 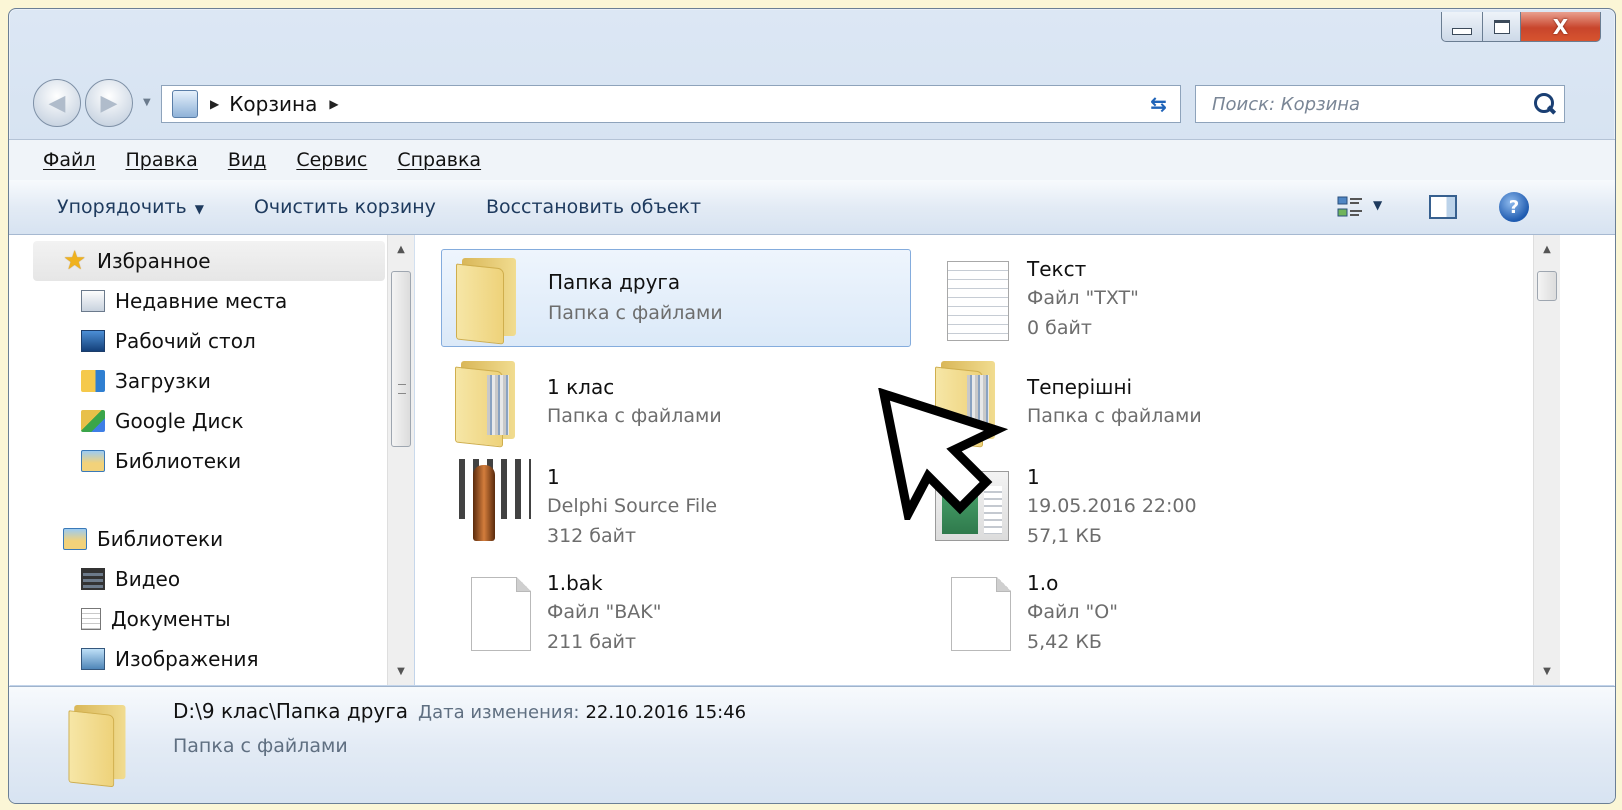 I want to click on grip-icon, so click(x=402, y=389).